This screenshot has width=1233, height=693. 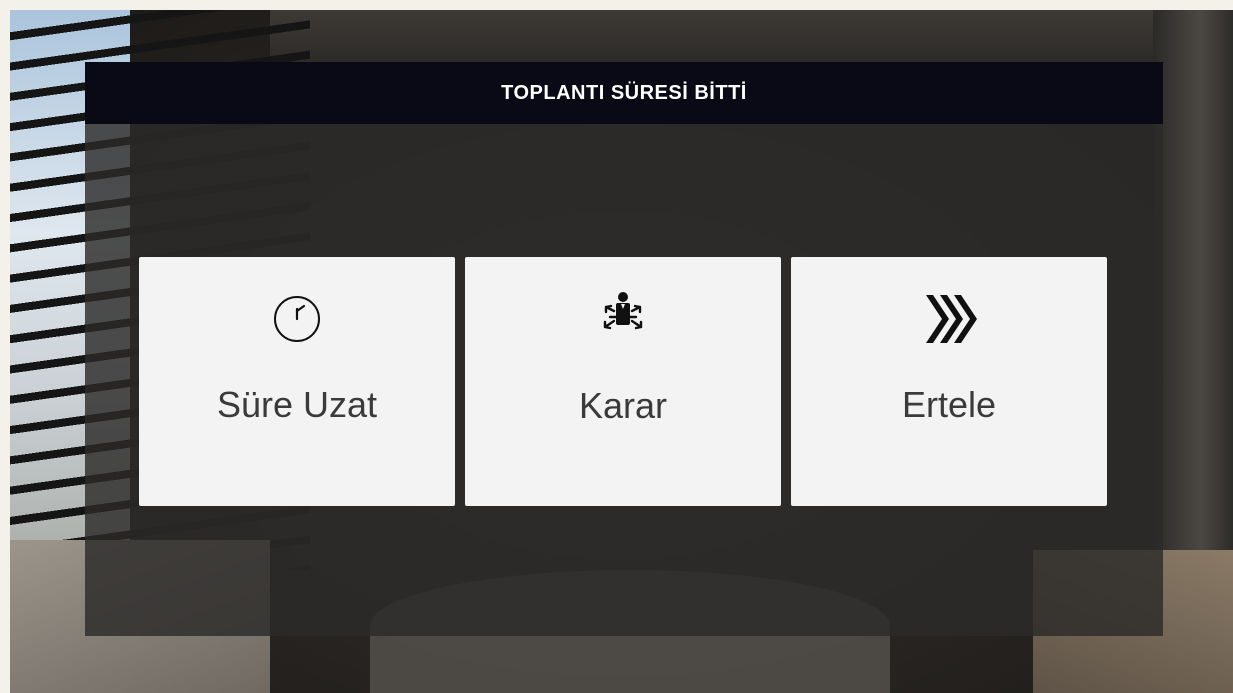 I want to click on decision-label: Karar, so click(x=623, y=405).